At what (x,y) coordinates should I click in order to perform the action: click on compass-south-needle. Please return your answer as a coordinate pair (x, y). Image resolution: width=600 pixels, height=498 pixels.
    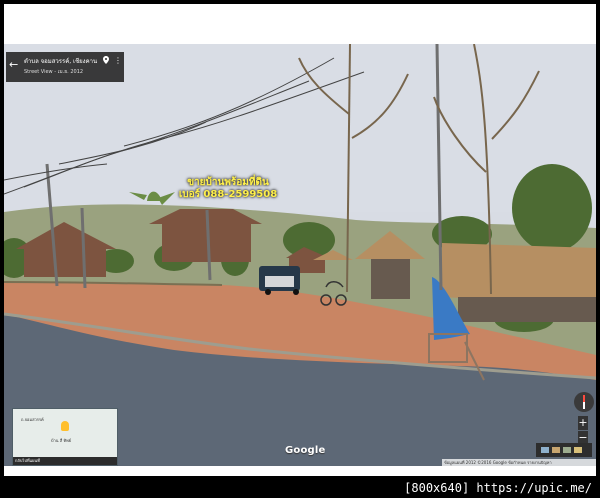
    Looking at the image, I should click on (584, 405).